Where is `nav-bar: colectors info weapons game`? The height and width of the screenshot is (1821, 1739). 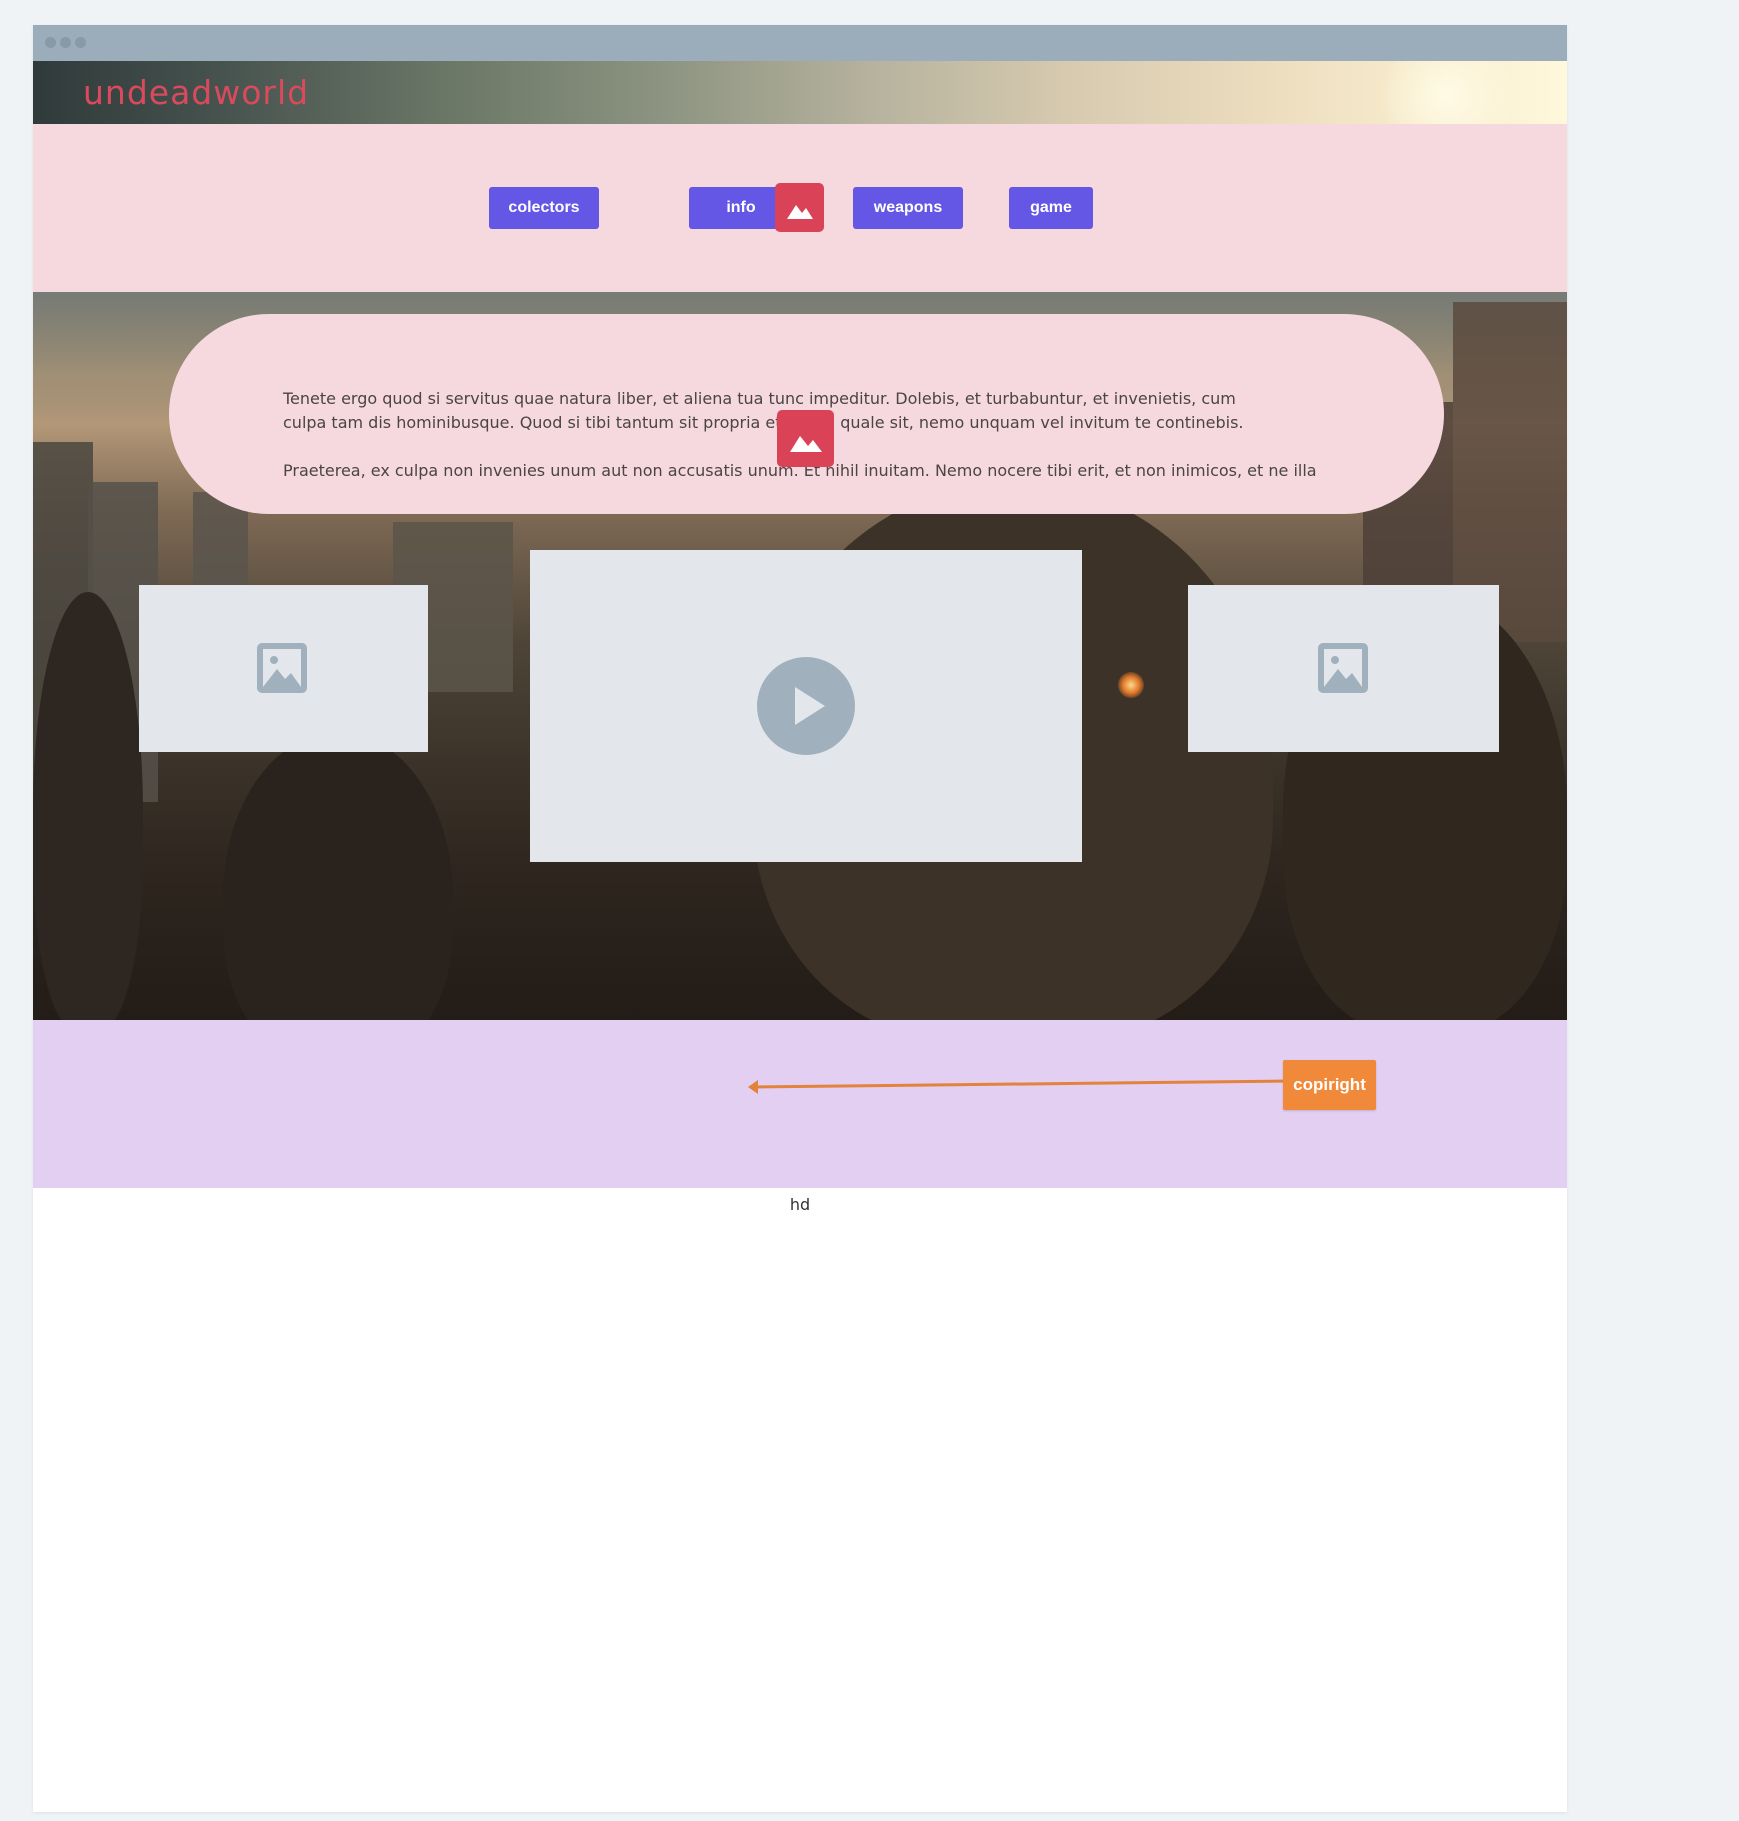
nav-bar: colectors info weapons game is located at coordinates (800, 208).